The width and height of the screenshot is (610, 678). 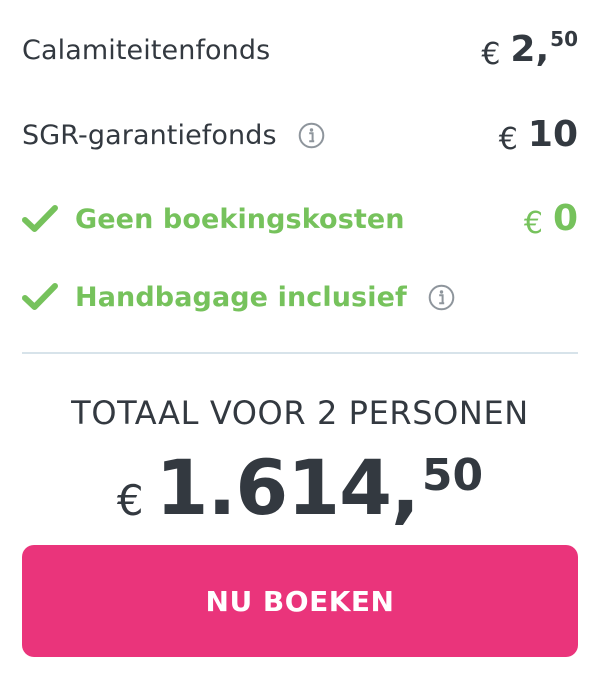 What do you see at coordinates (552, 134) in the screenshot?
I see `price-integer: 10` at bounding box center [552, 134].